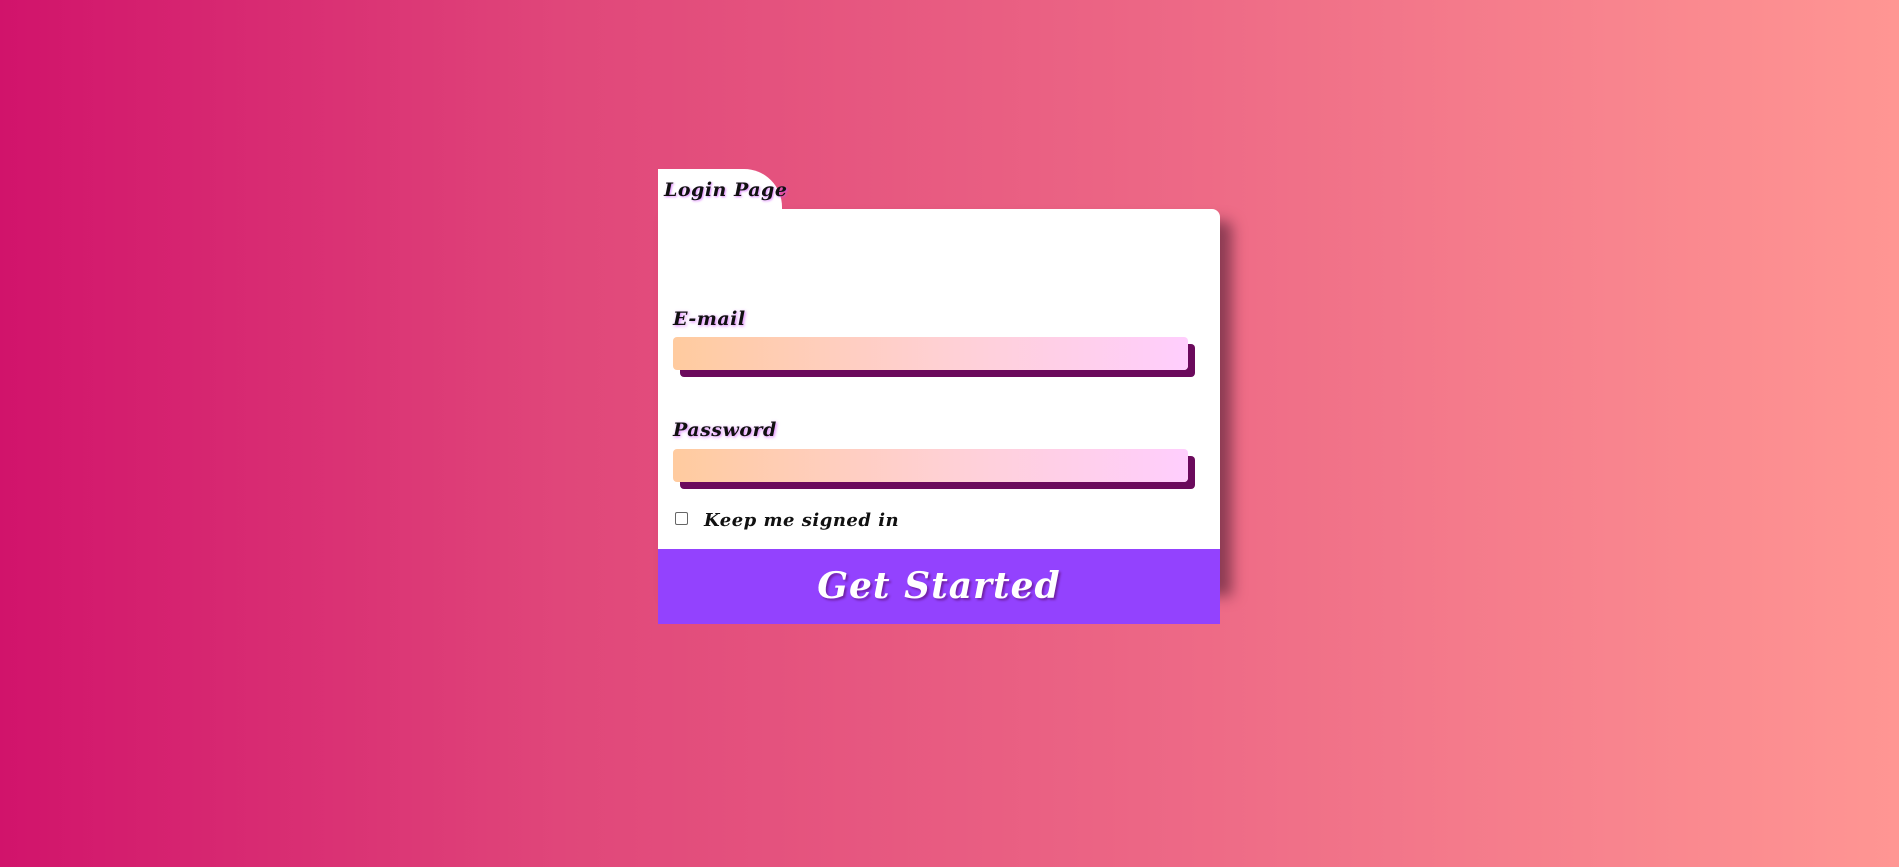 This screenshot has height=867, width=1899. I want to click on card-tab: Login Page, so click(722, 193).